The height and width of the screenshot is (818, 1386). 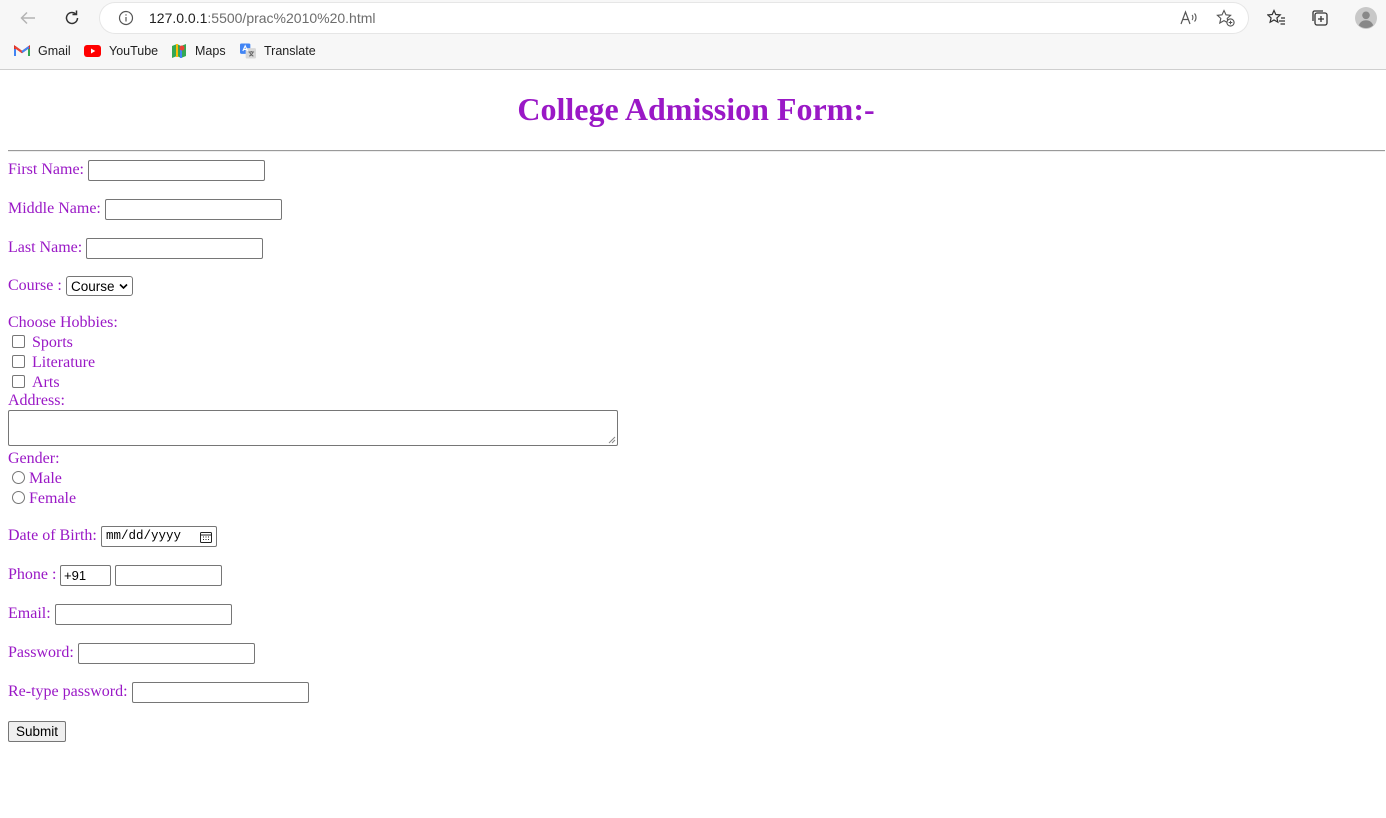 I want to click on address-textarea, so click(x=313, y=428).